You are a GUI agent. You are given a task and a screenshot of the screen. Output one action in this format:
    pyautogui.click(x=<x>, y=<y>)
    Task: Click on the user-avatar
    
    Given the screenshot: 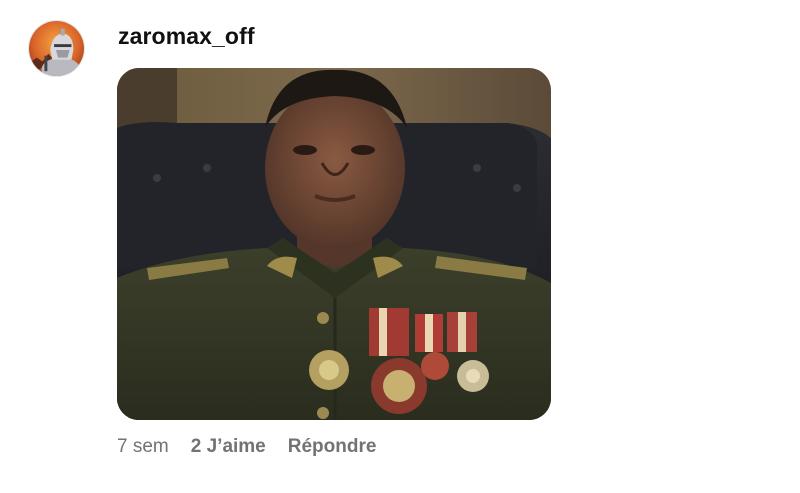 What is the action you would take?
    pyautogui.click(x=56, y=48)
    